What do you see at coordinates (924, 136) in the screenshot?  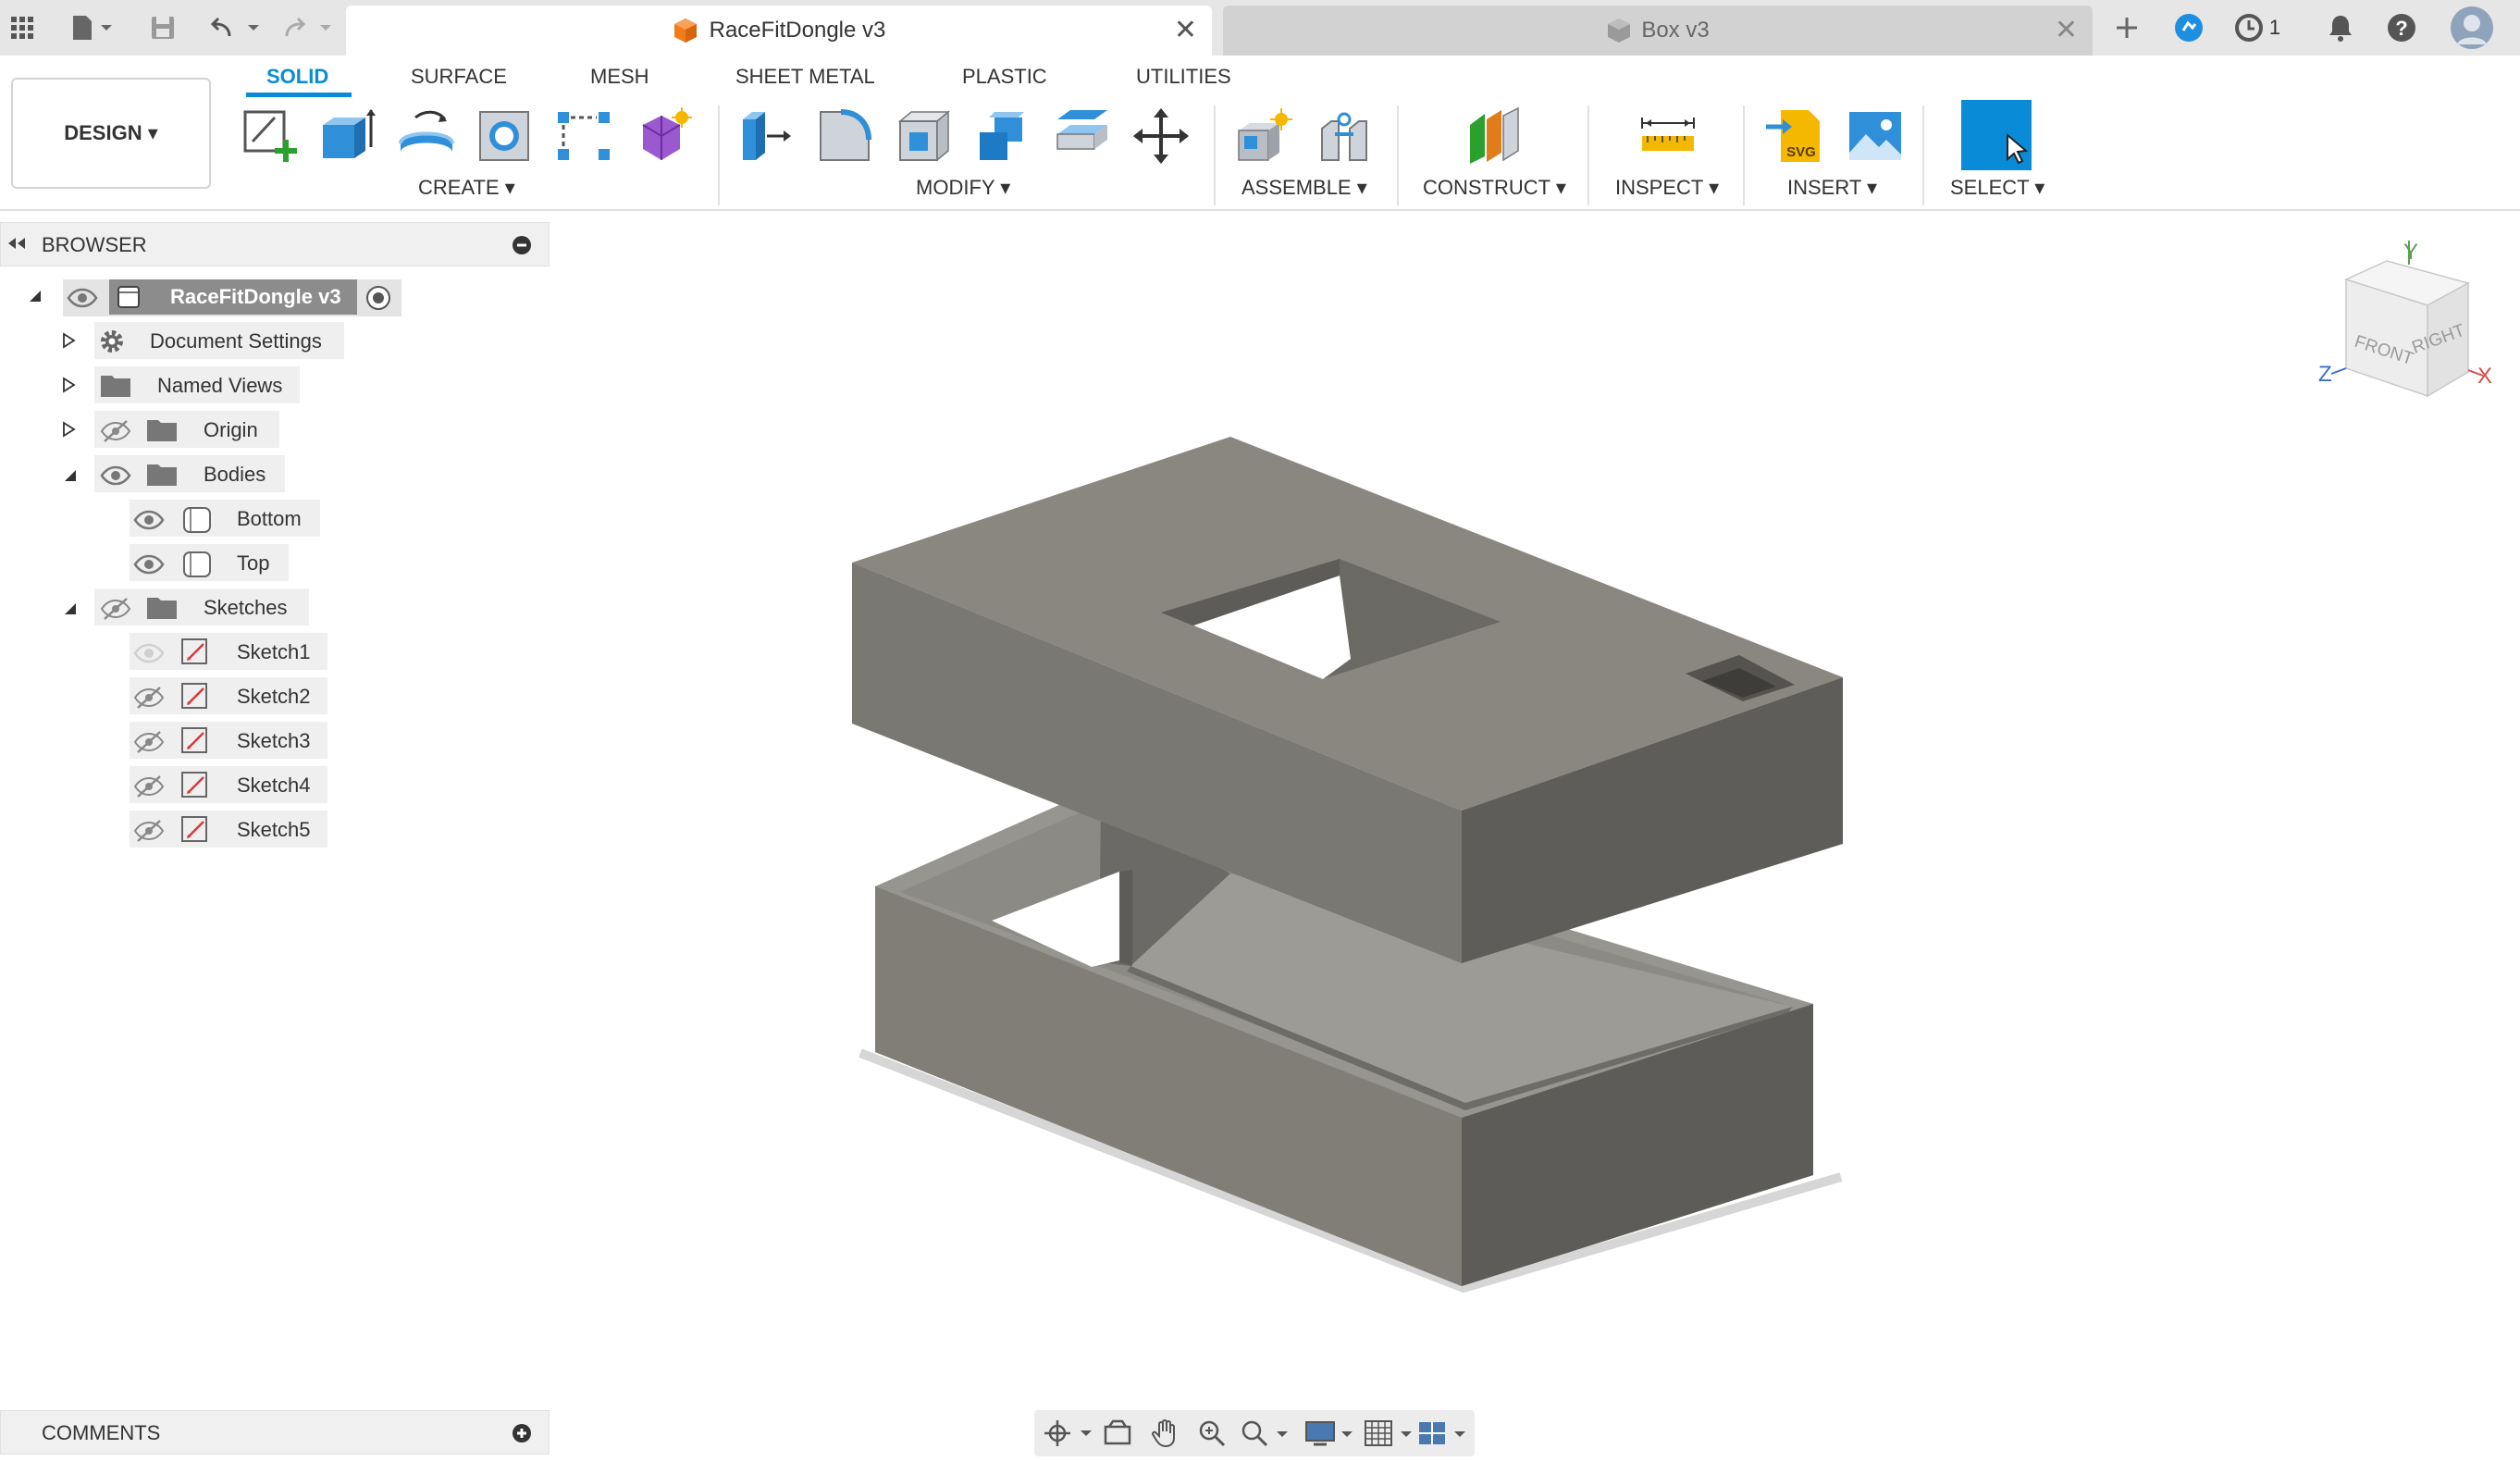 I see `shell-icon` at bounding box center [924, 136].